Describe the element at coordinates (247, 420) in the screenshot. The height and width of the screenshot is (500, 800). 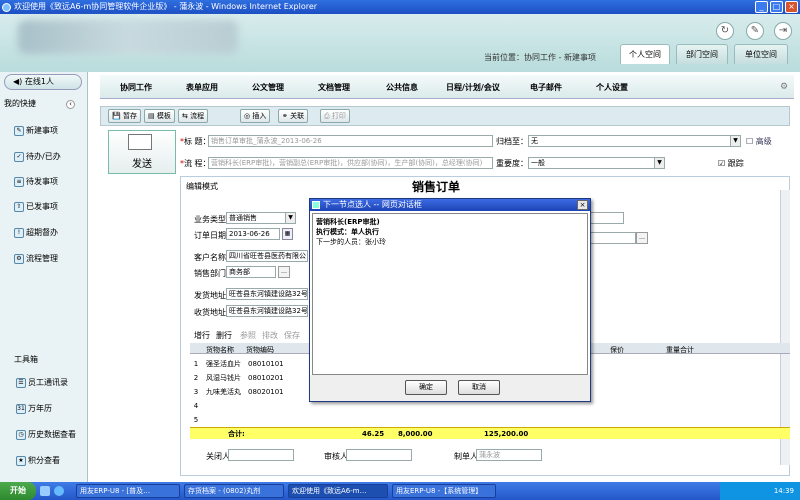
I see `table-row: 5` at that location.